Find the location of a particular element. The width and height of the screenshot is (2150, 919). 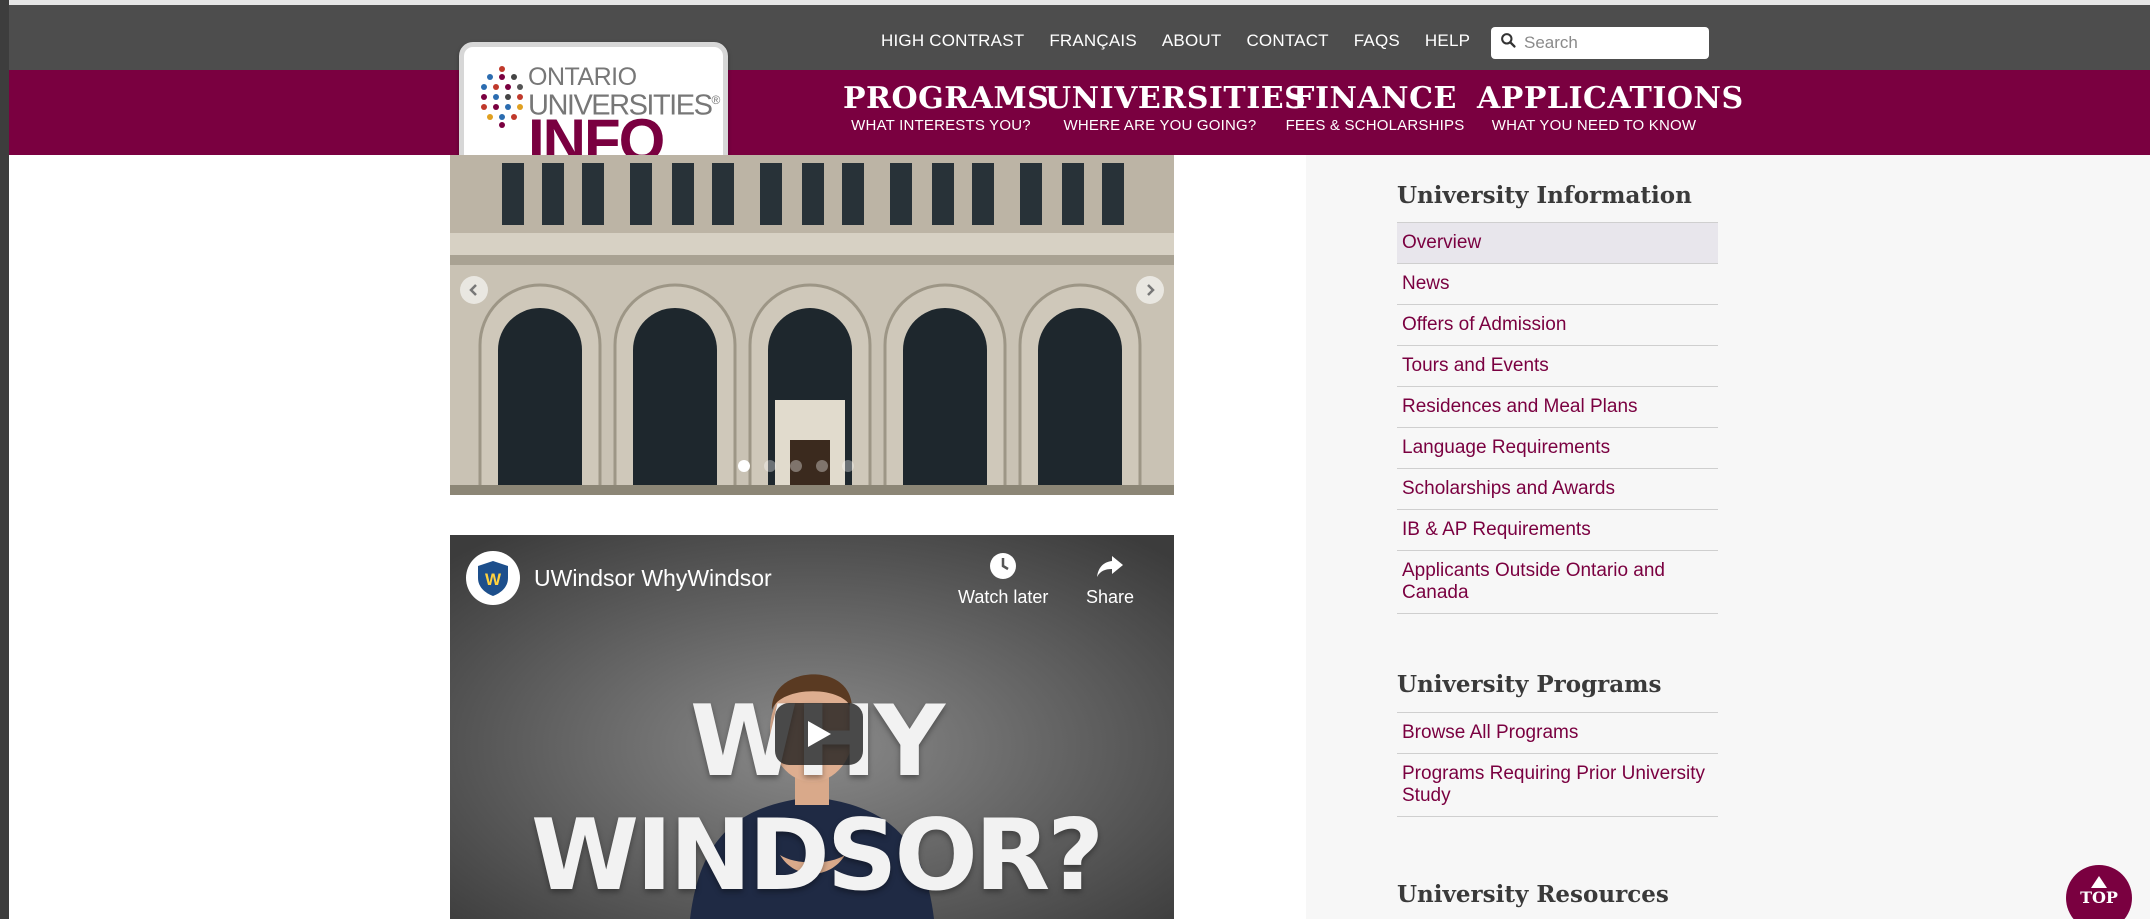

chevron-left-icon is located at coordinates (473, 290).